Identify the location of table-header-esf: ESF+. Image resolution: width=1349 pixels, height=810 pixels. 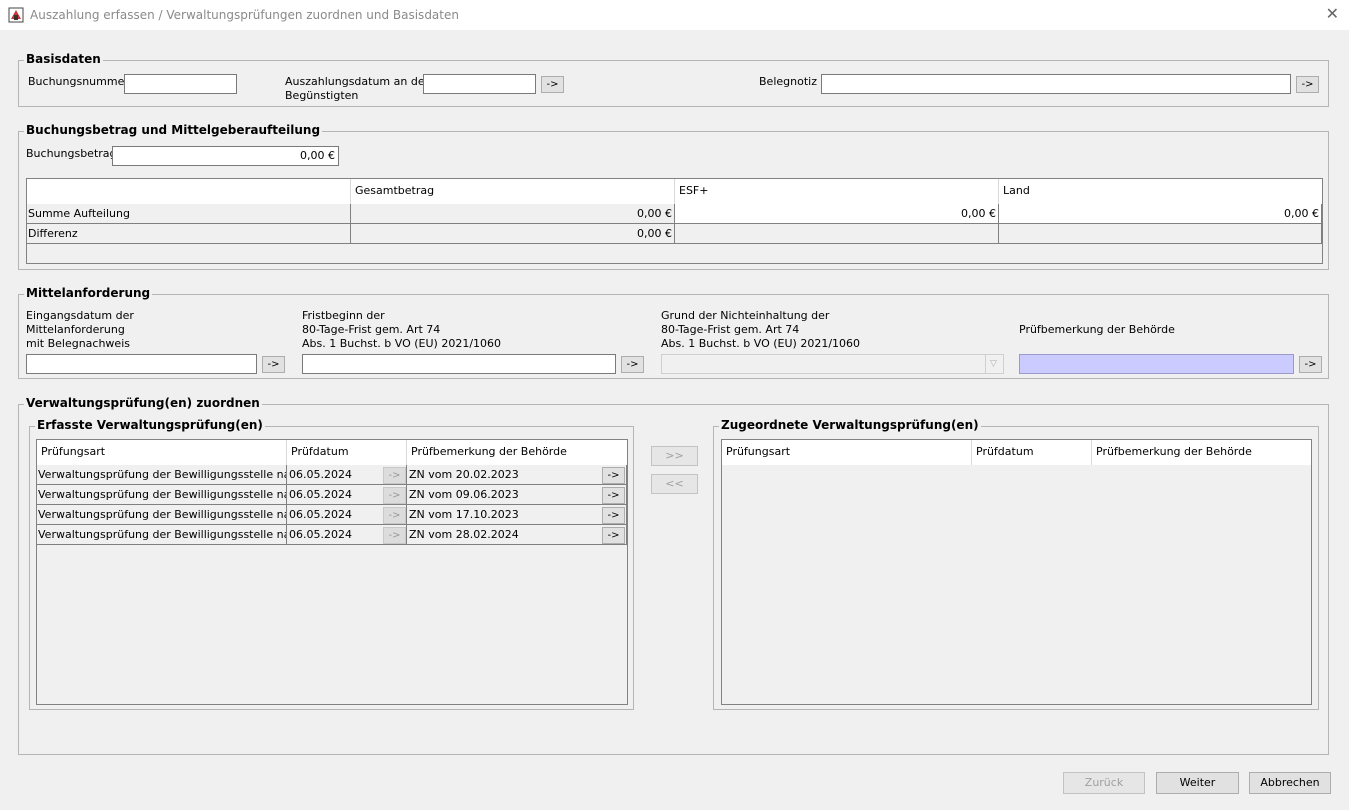
(837, 191).